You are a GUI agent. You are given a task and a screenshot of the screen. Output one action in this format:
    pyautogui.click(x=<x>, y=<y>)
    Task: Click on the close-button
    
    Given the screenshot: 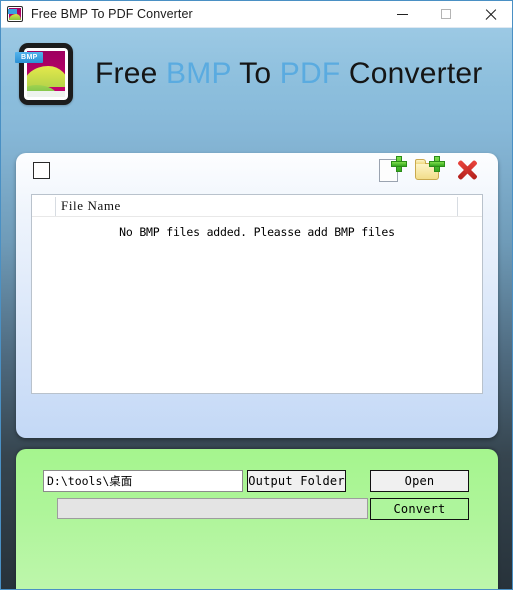 What is the action you would take?
    pyautogui.click(x=490, y=14)
    